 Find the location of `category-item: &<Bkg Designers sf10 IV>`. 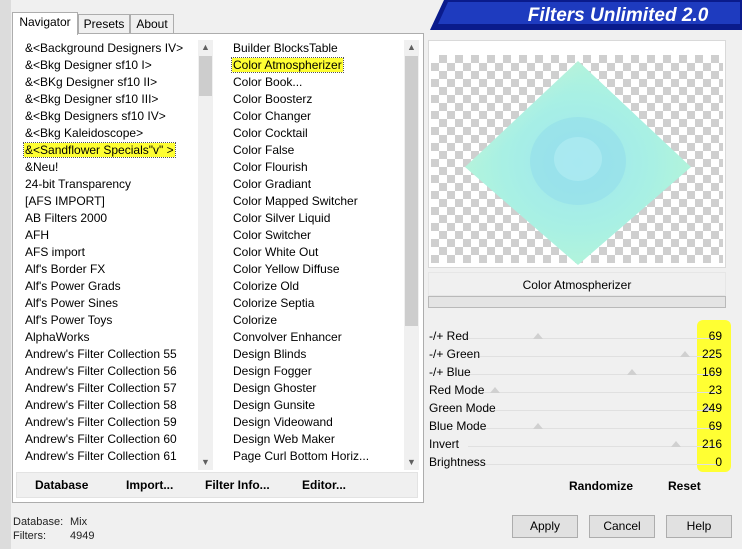

category-item: &<Bkg Designers sf10 IV> is located at coordinates (110, 116).